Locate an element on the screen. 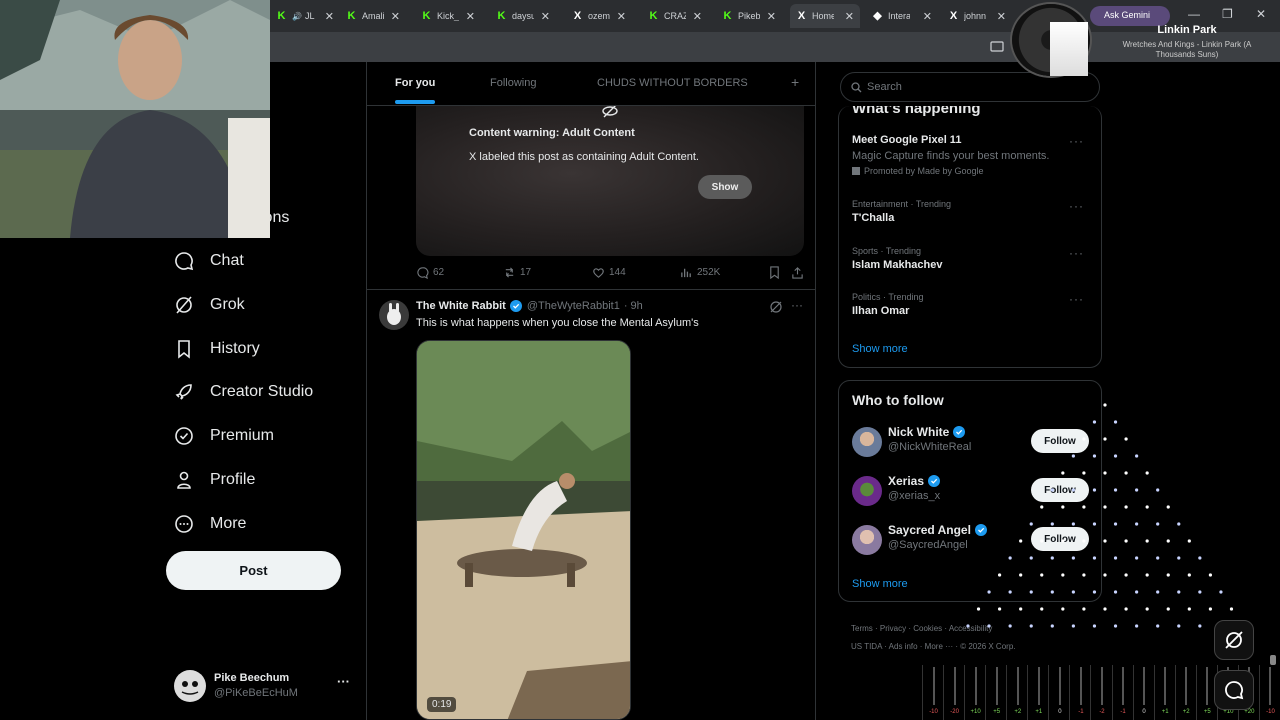  browser-tab: Kdaysu ✕ is located at coordinates (523, 16).